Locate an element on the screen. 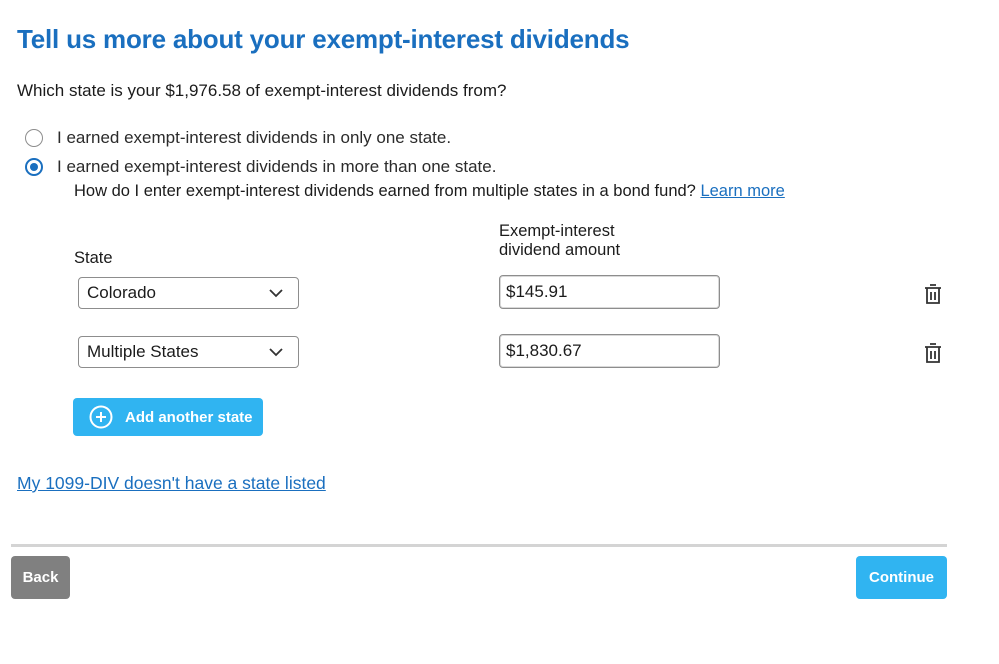 The image size is (999, 664). state-column-header: State is located at coordinates (93, 258).